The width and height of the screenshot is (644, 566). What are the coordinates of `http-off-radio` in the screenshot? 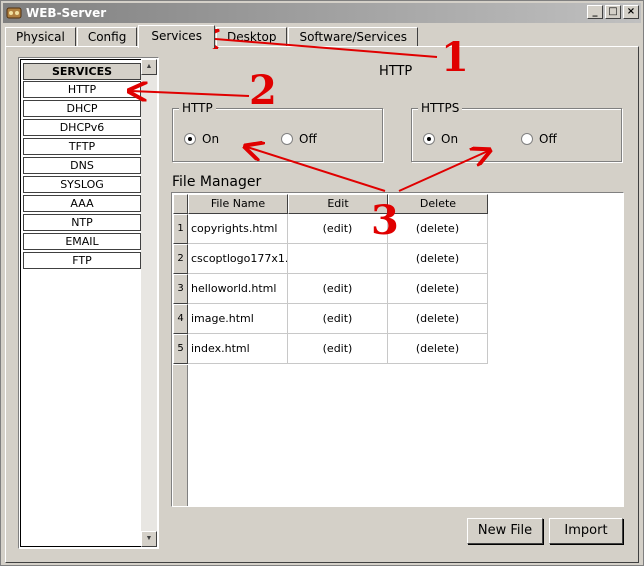 It's located at (287, 139).